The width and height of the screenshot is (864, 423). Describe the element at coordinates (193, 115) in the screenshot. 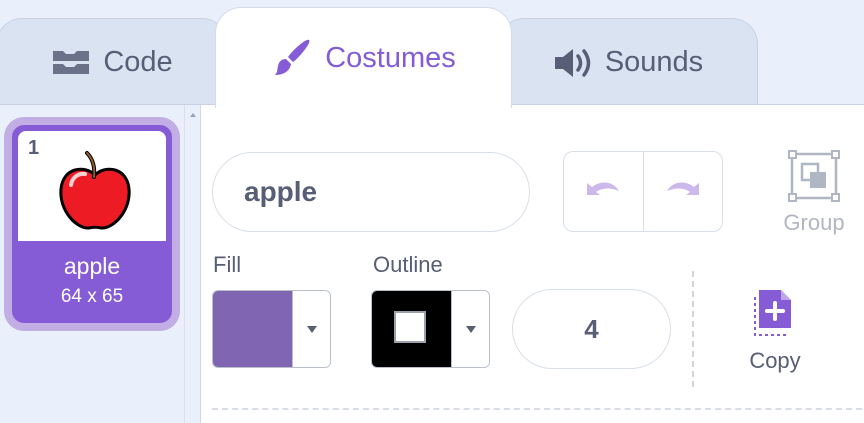

I see `scroll-up-arrow-icon` at that location.